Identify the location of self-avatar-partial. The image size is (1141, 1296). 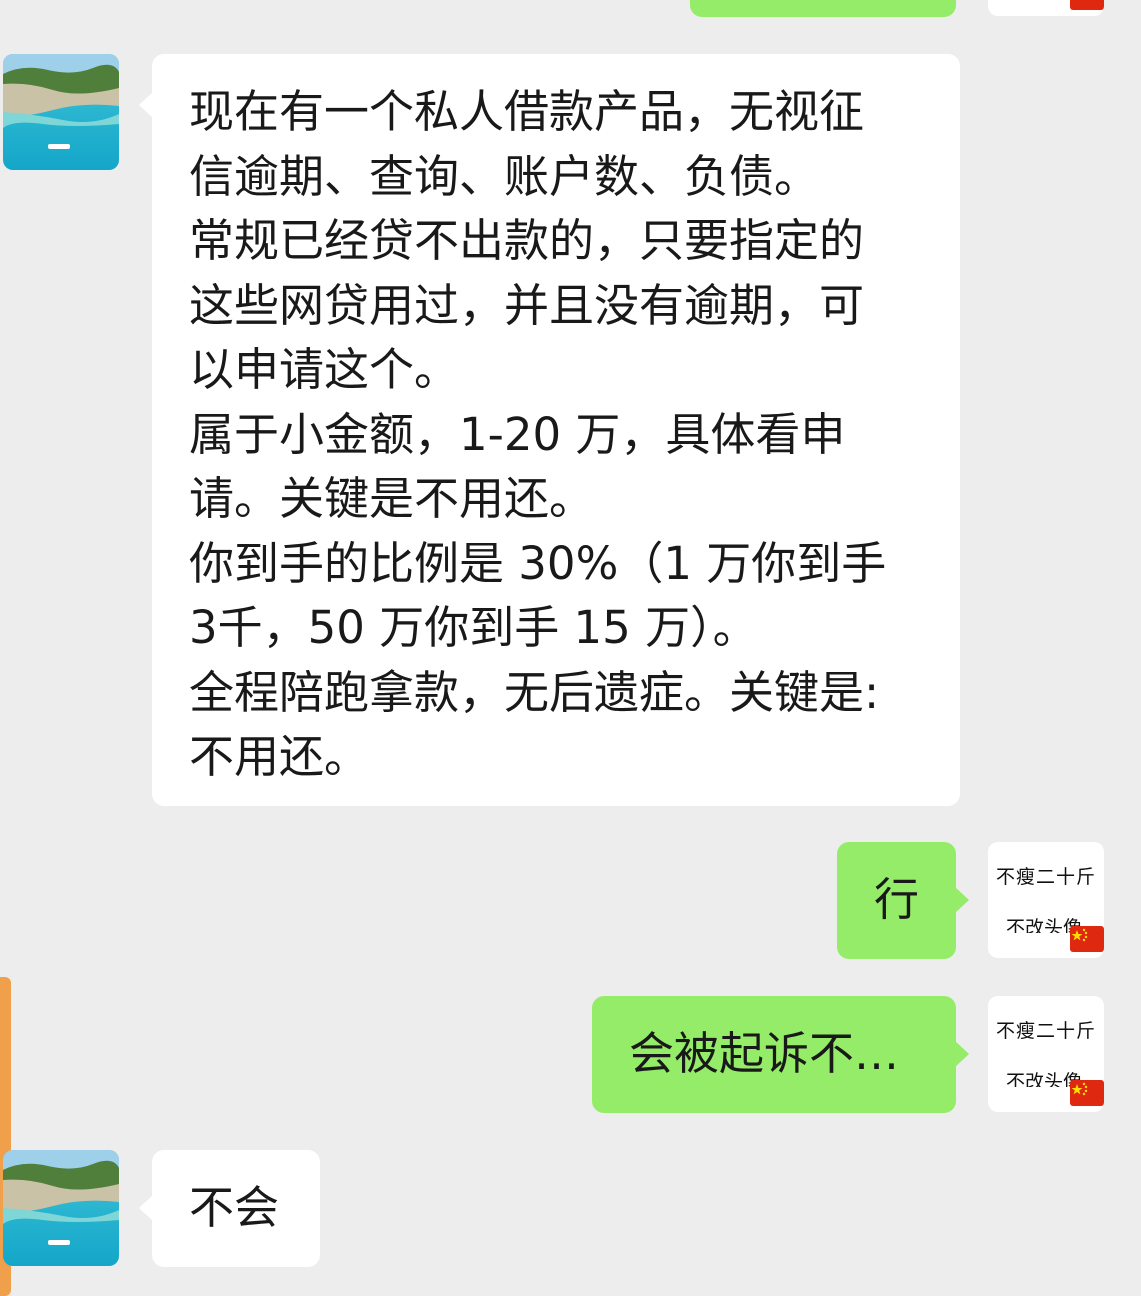
(1046, 8).